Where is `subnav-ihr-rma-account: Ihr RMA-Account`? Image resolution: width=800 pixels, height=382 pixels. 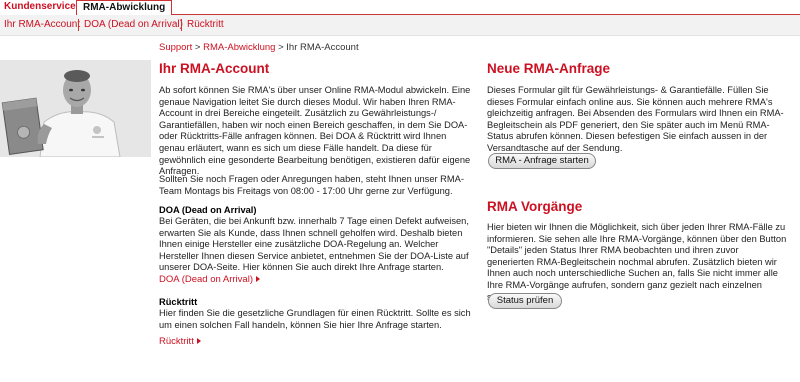 subnav-ihr-rma-account: Ihr RMA-Account is located at coordinates (42, 24).